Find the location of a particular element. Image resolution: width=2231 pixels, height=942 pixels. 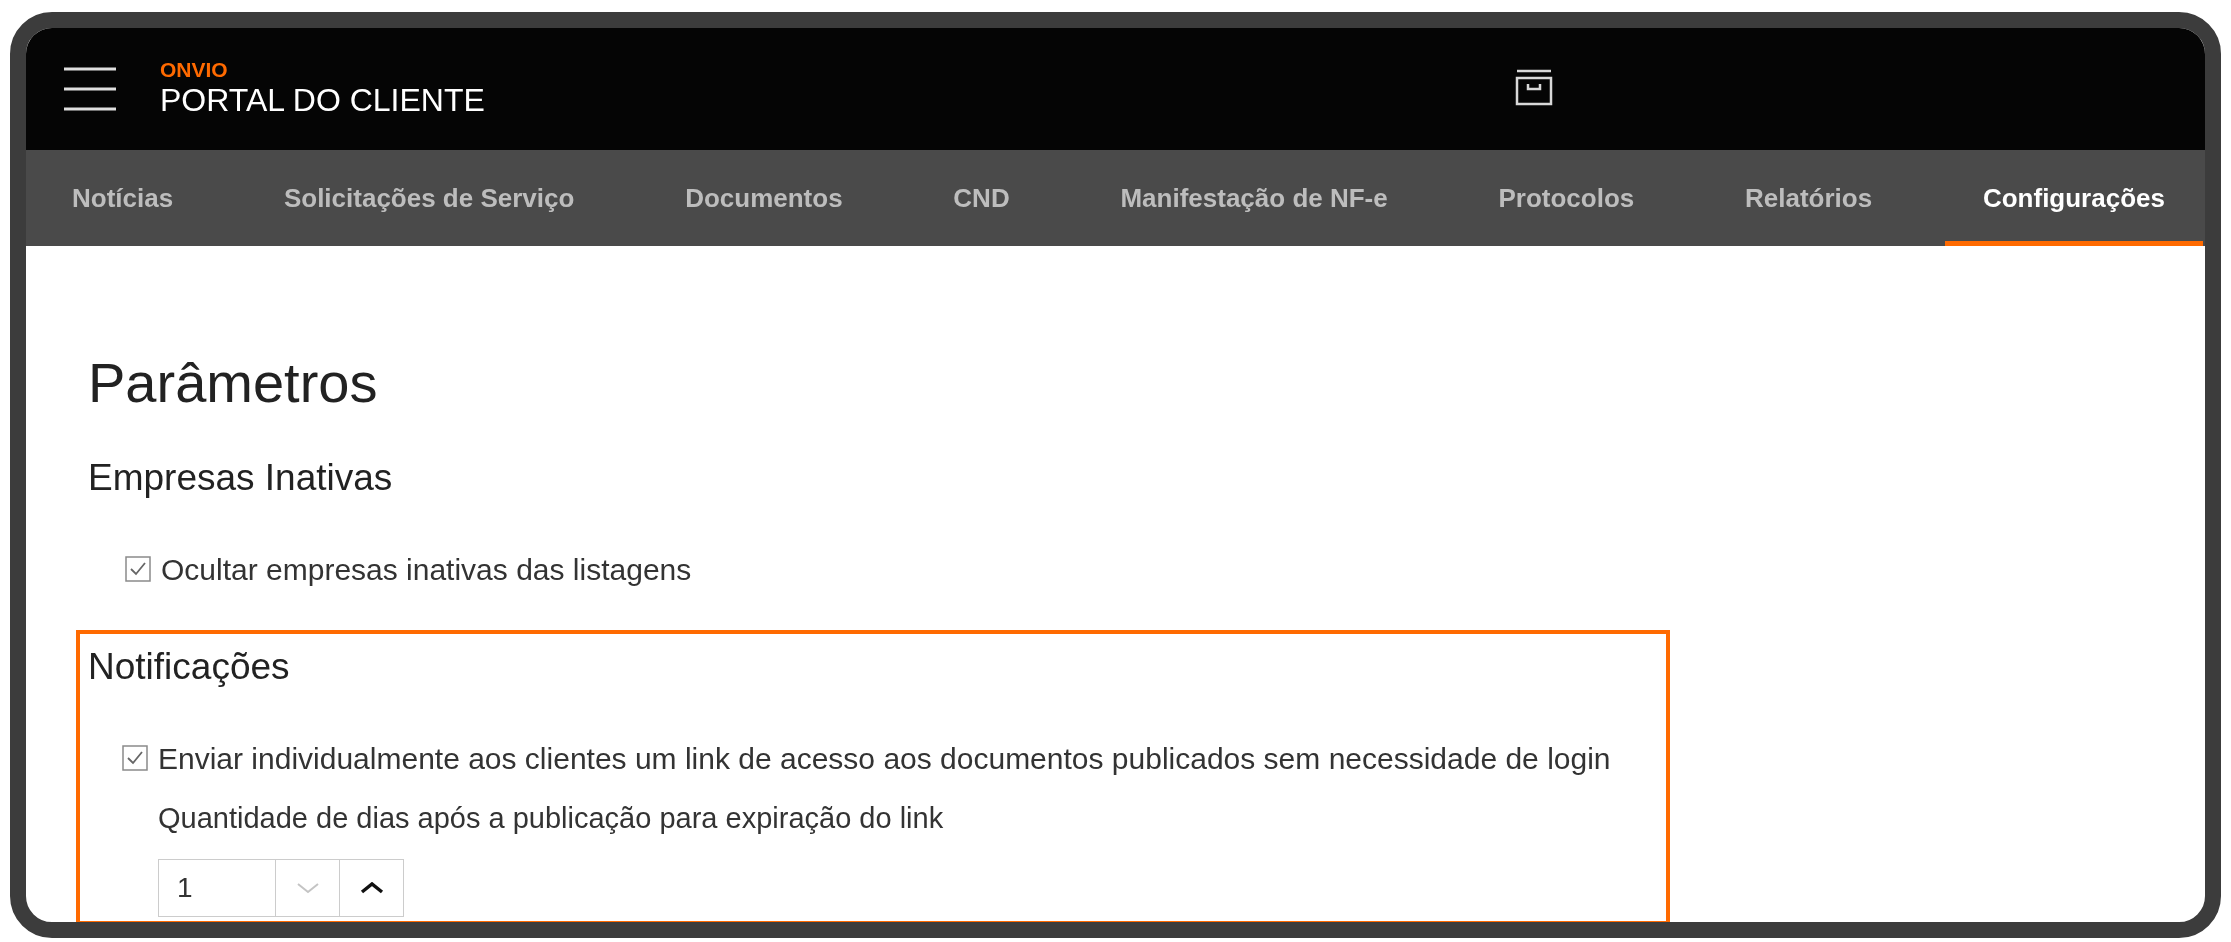

nav-tab: Documentos is located at coordinates (764, 198).